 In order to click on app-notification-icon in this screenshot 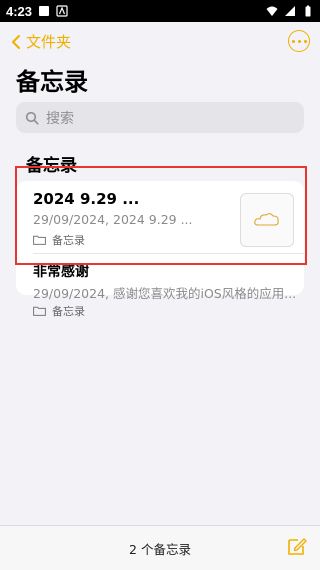, I will do `click(62, 11)`.